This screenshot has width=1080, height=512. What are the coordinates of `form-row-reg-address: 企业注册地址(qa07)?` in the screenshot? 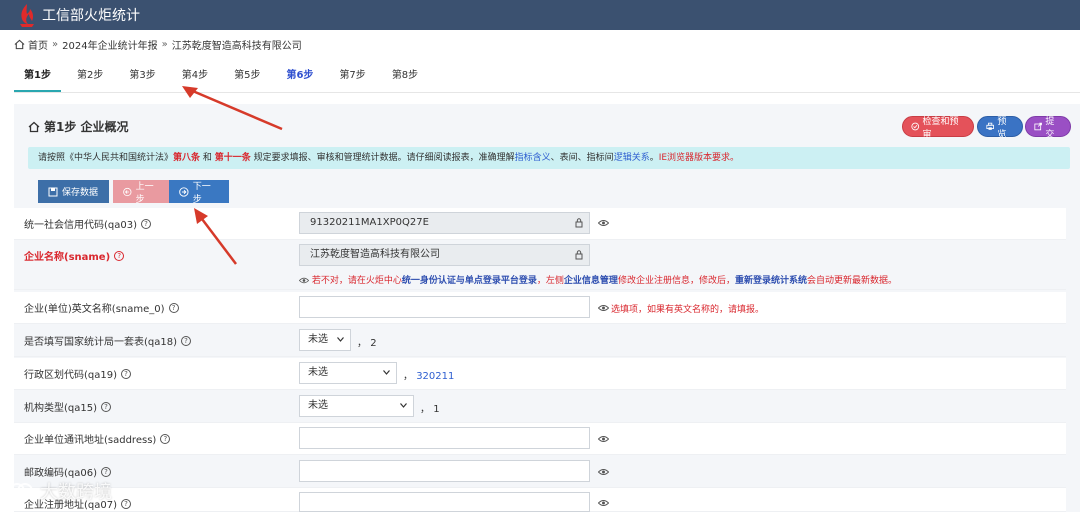 It's located at (540, 500).